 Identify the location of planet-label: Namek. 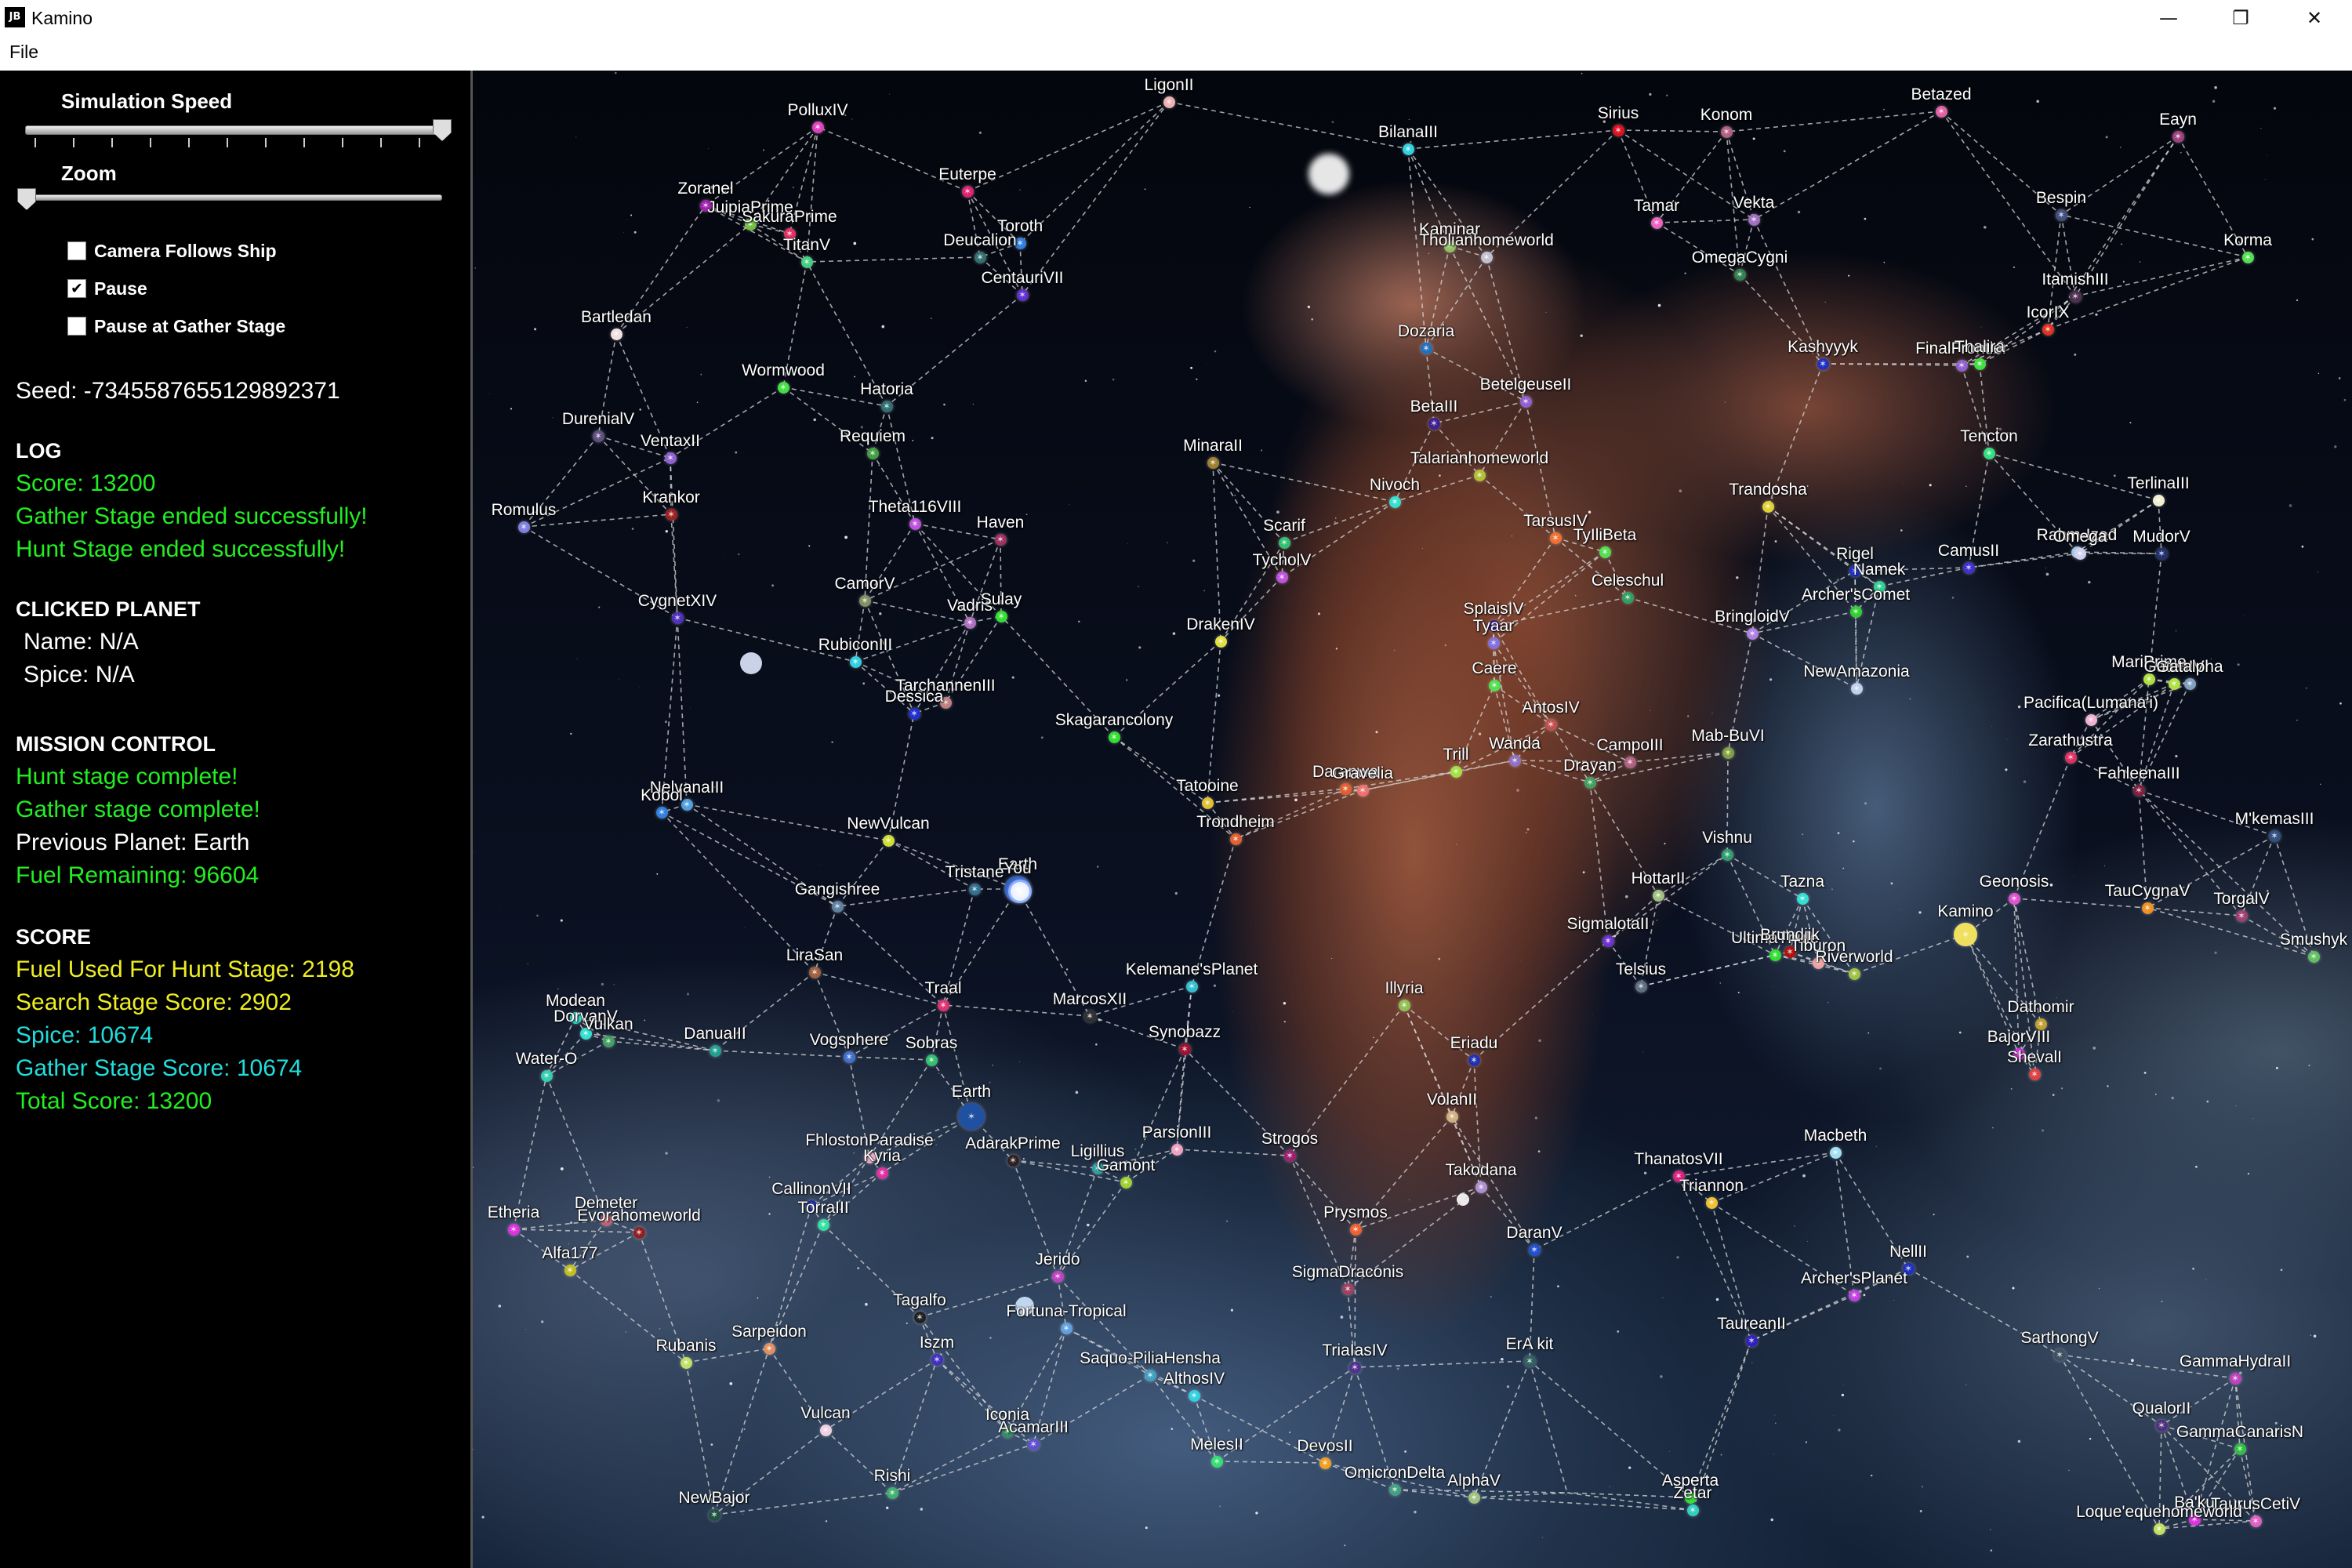
(1879, 569).